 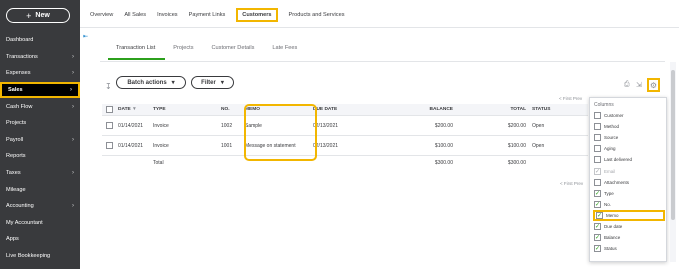 What do you see at coordinates (673, 145) in the screenshot?
I see `scrollbar-thumb` at bounding box center [673, 145].